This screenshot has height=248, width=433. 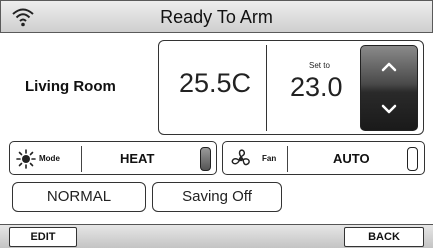 I want to click on normal-program-button: NORMAL, so click(x=79, y=197).